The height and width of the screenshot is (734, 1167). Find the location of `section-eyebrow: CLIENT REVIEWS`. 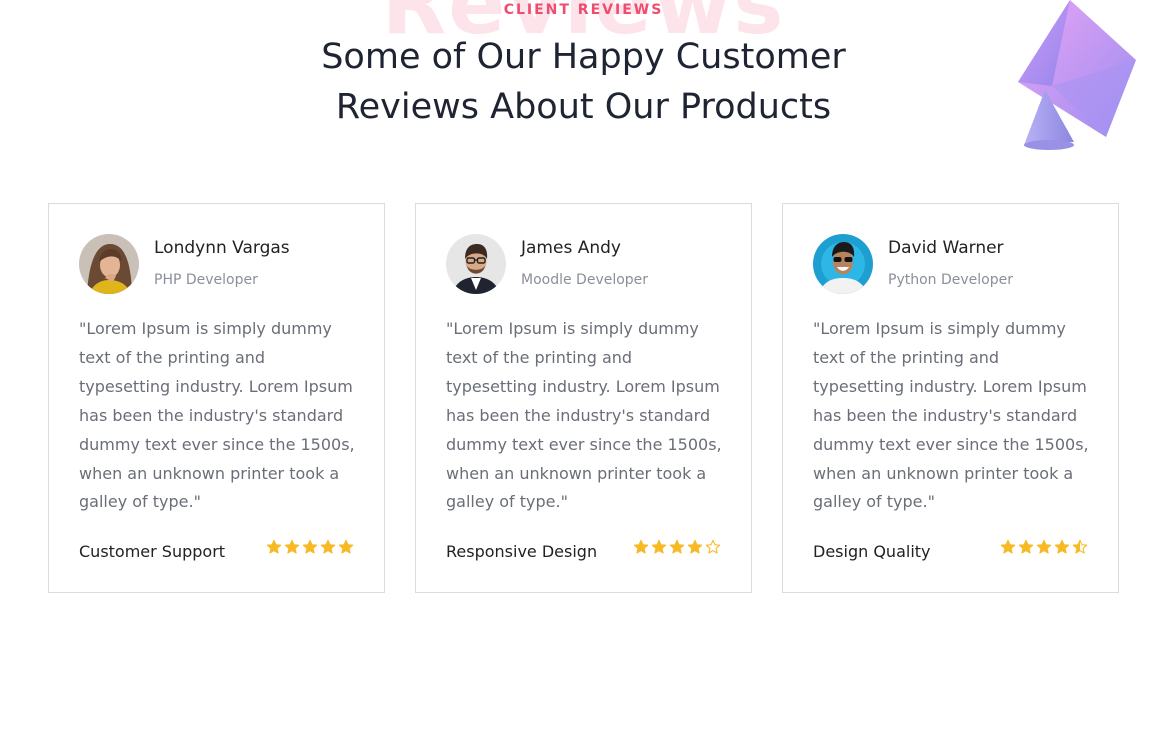

section-eyebrow: CLIENT REVIEWS is located at coordinates (583, 10).